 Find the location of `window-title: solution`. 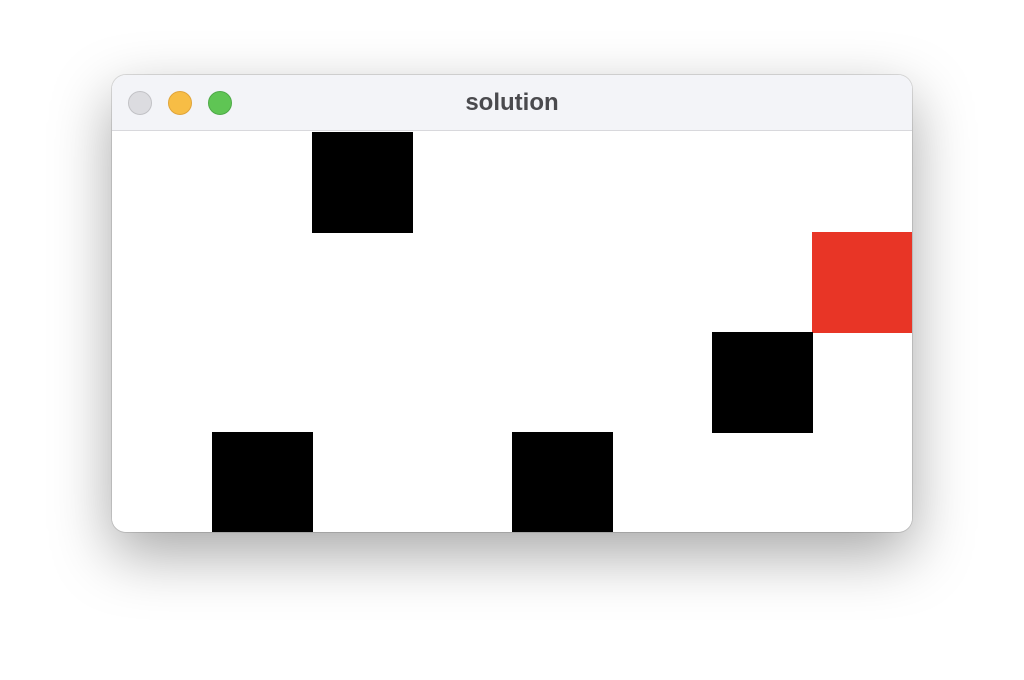

window-title: solution is located at coordinates (512, 102).